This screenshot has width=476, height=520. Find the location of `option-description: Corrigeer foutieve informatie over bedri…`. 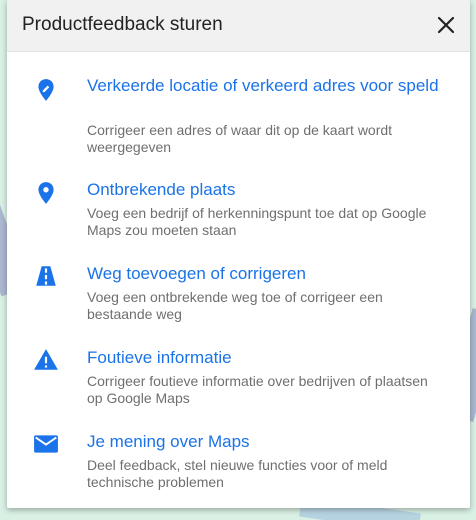

option-description: Corrigeer foutieve informatie over bedri… is located at coordinates (257, 389).